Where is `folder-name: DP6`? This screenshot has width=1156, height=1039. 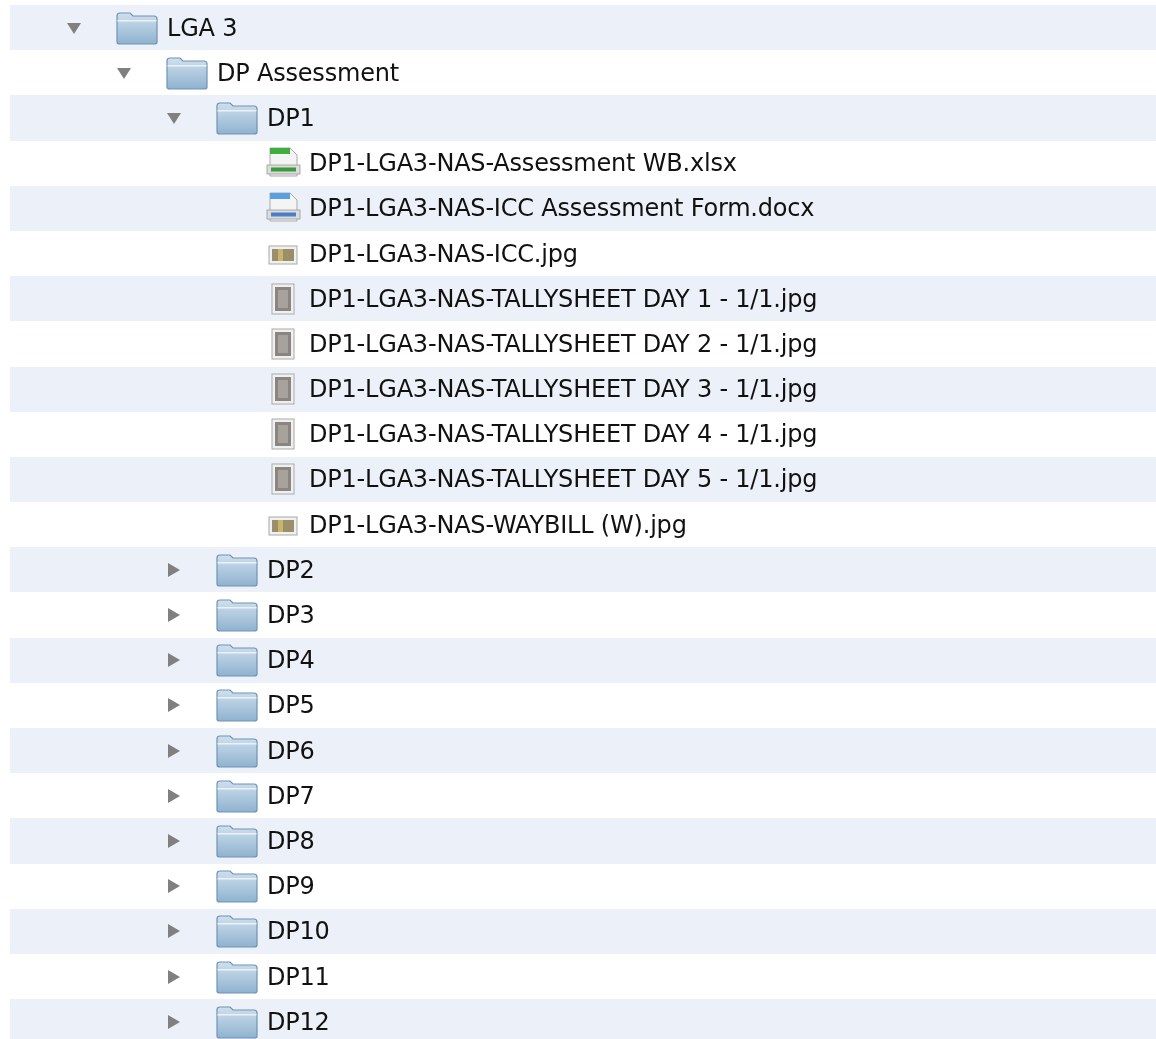
folder-name: DP6 is located at coordinates (291, 750).